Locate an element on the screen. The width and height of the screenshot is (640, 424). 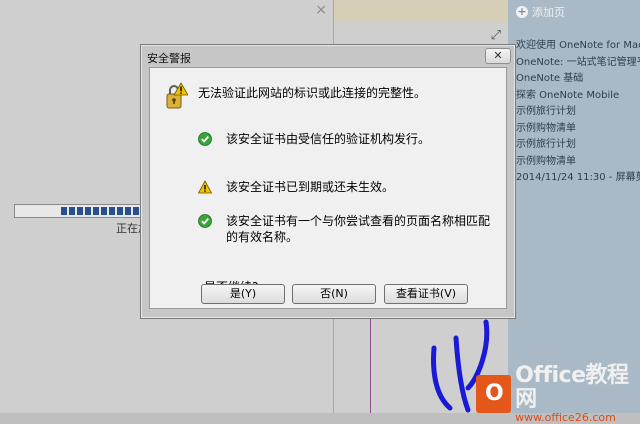
pane-close-icon: × is located at coordinates (321, 10).